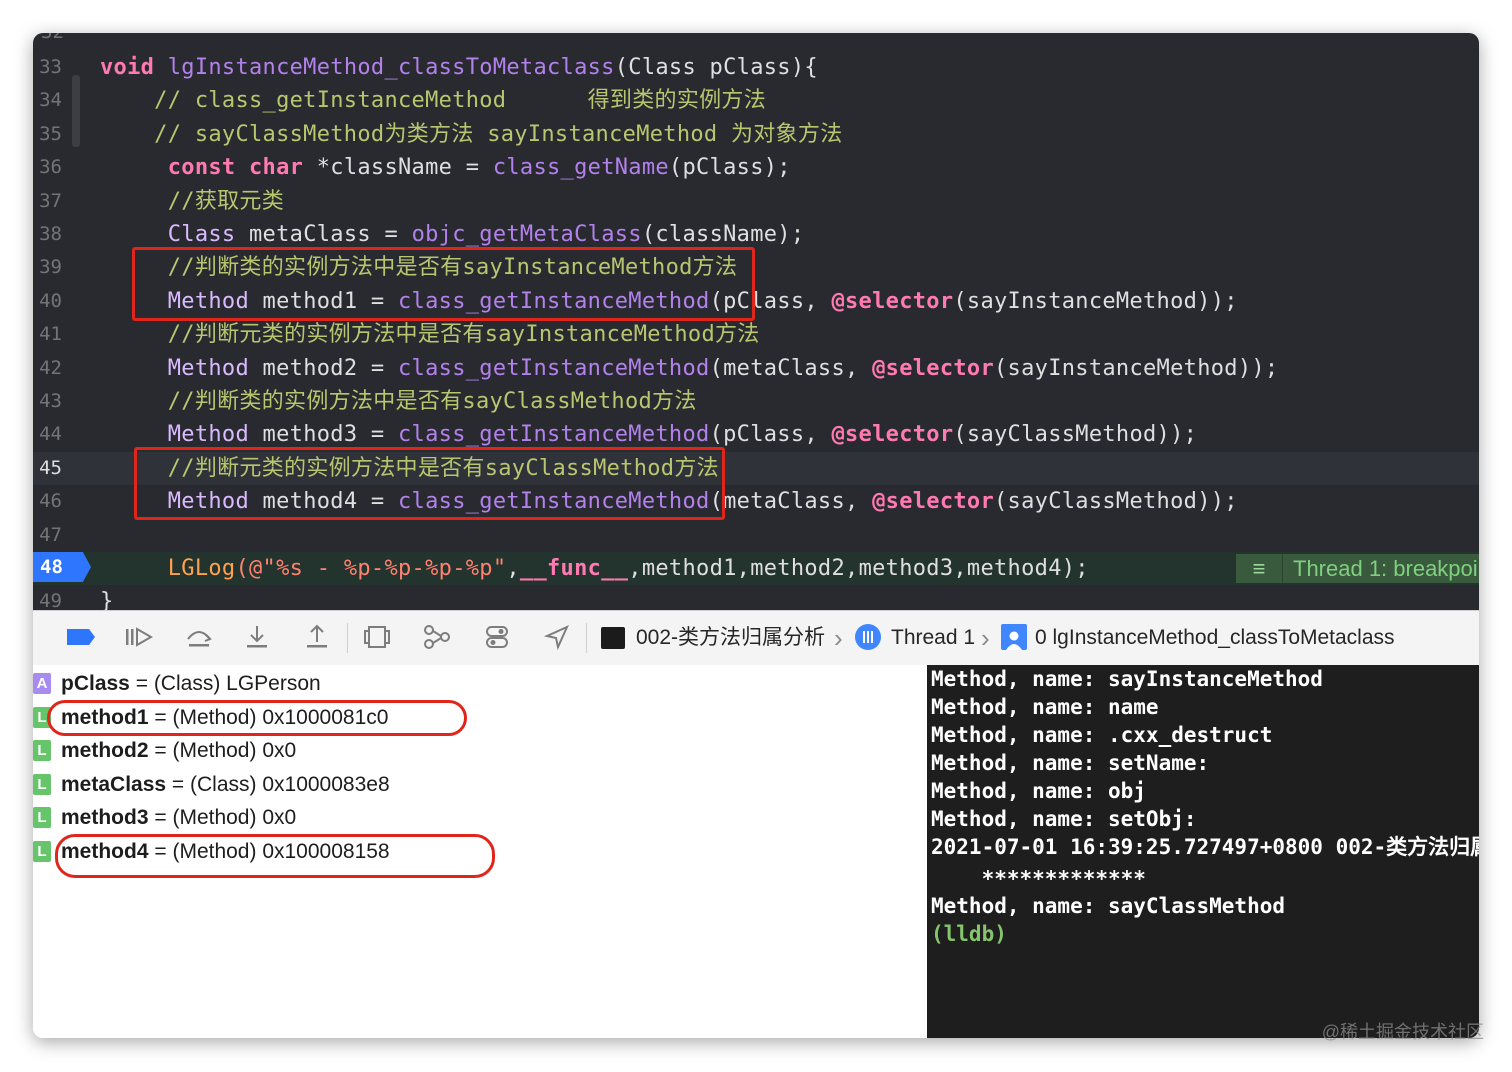  I want to click on lldb-prompt: (lldb), so click(969, 934).